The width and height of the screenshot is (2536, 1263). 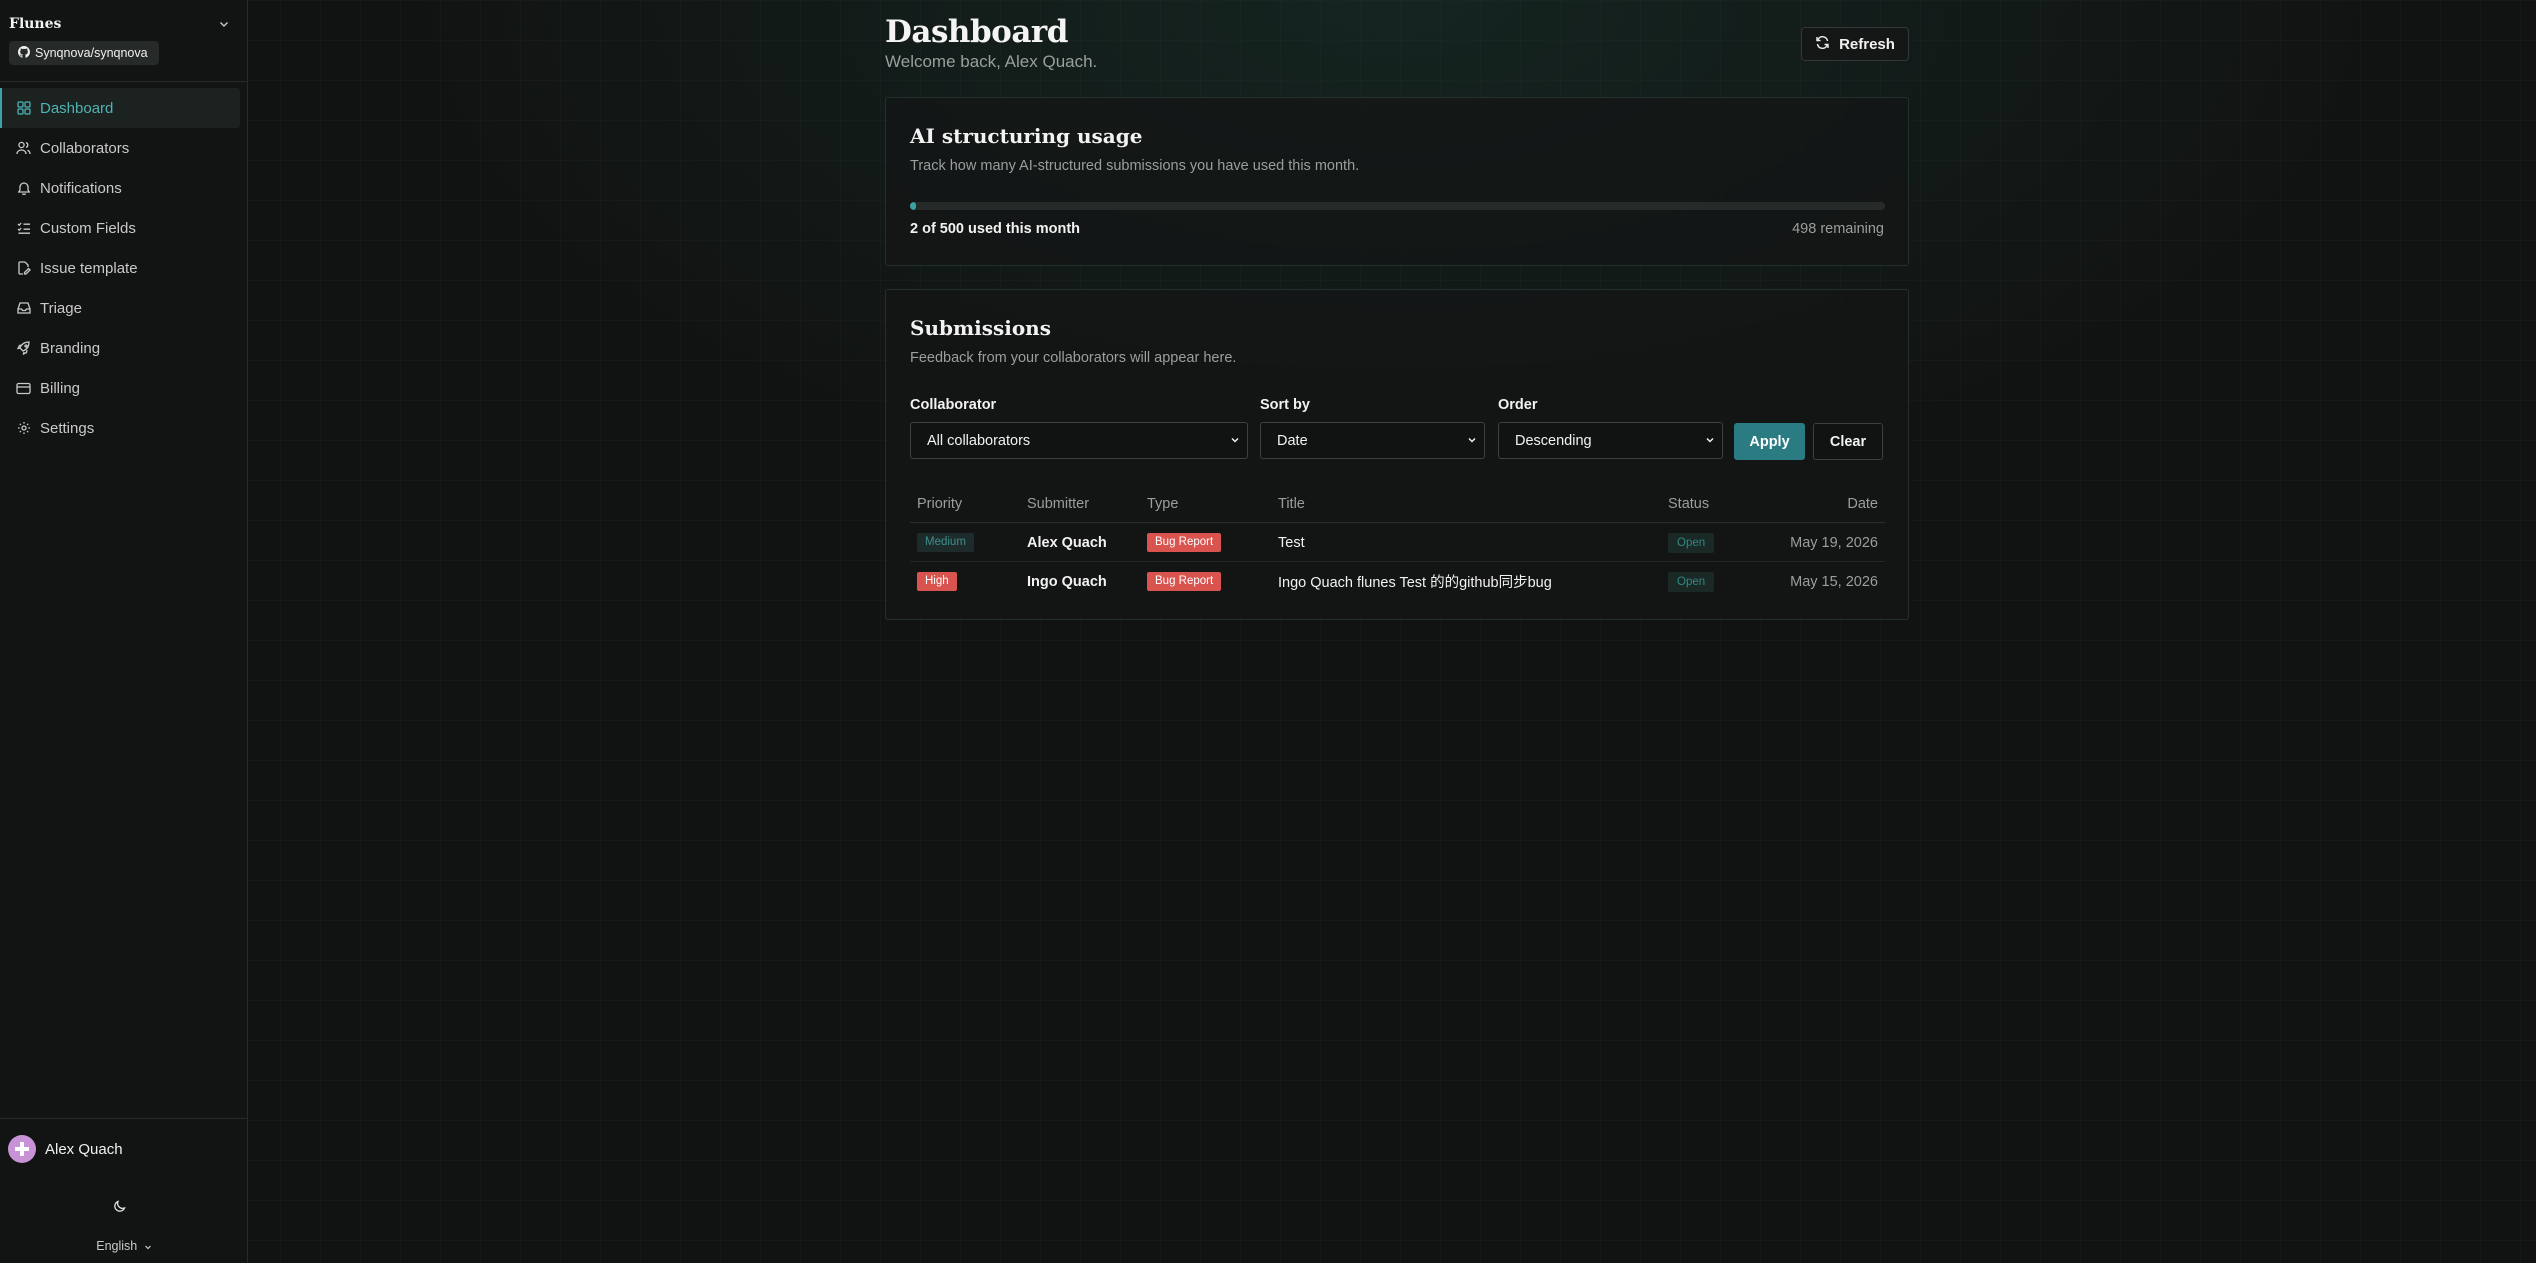 What do you see at coordinates (1058, 504) in the screenshot?
I see `column-header-submitter: Submitter` at bounding box center [1058, 504].